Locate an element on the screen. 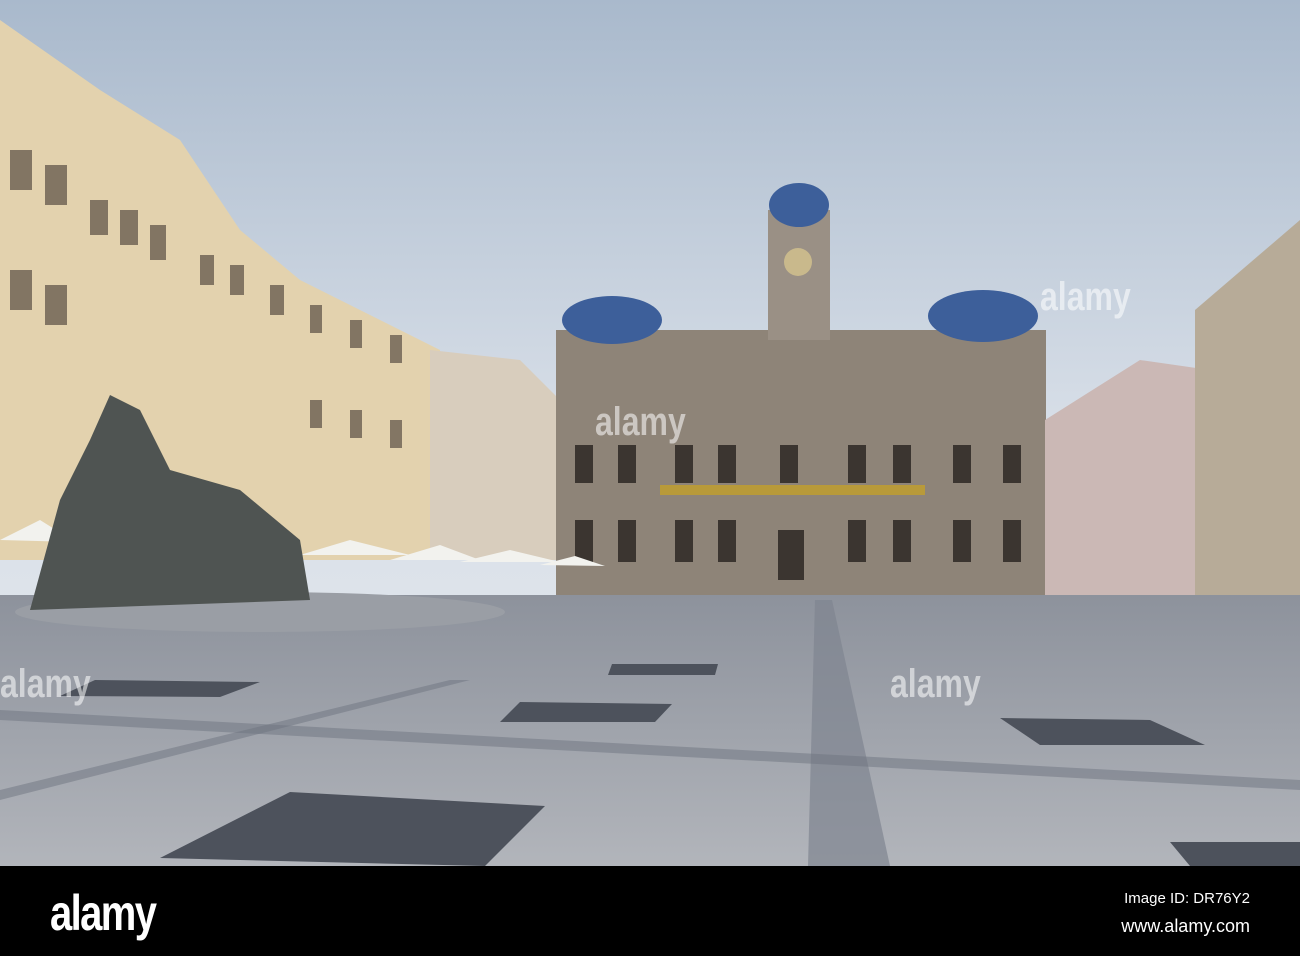  left-dome is located at coordinates (612, 320).